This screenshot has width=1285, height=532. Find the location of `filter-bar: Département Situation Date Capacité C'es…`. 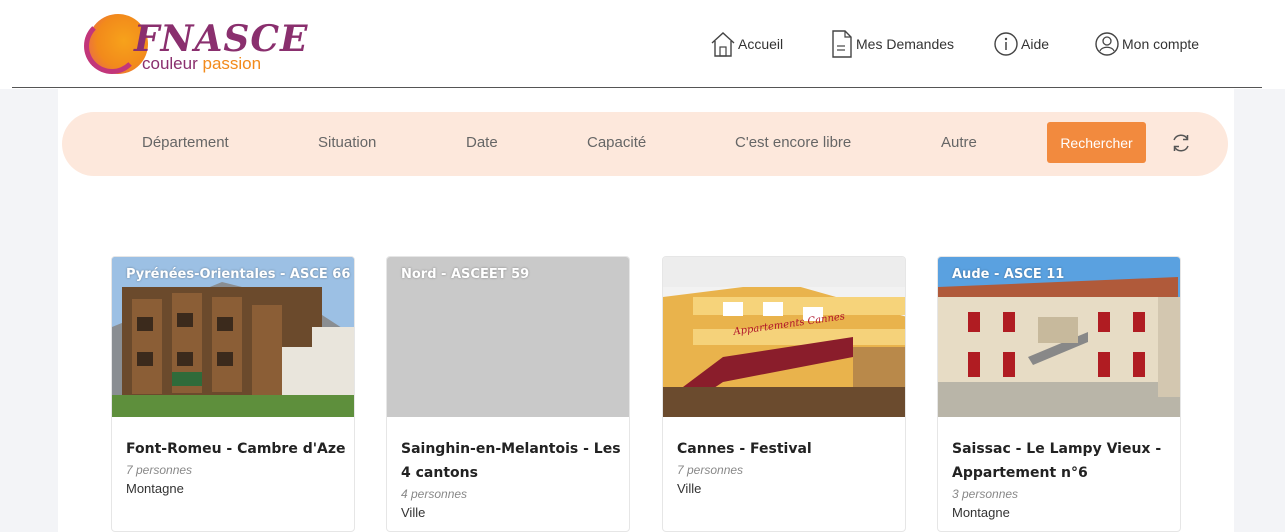

filter-bar: Département Situation Date Capacité C'es… is located at coordinates (645, 144).